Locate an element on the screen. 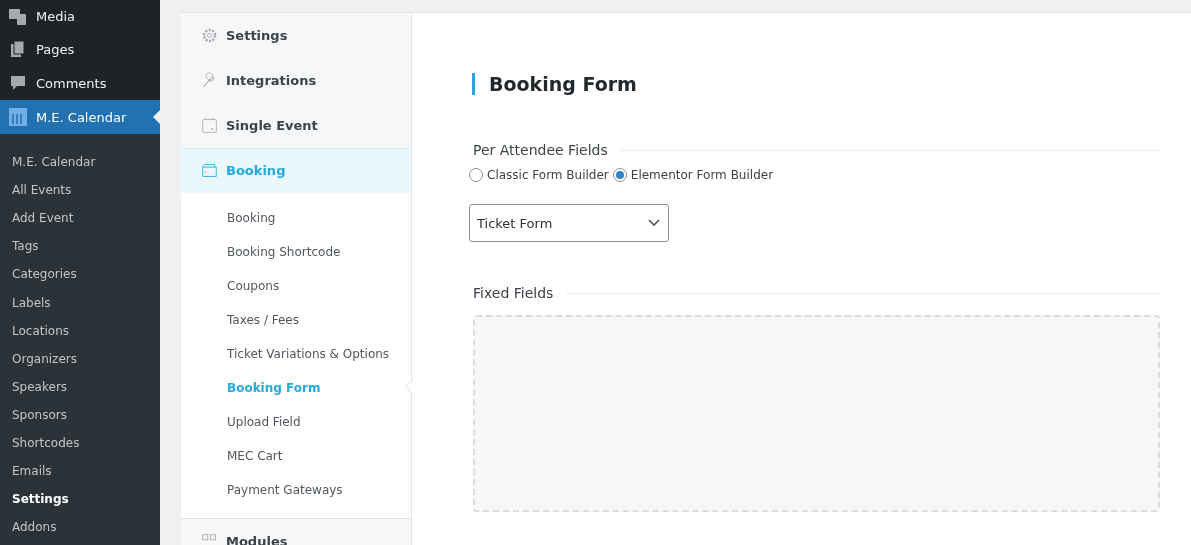 This screenshot has width=1191, height=545. settings-nav-item: Single Event is located at coordinates (296, 125).